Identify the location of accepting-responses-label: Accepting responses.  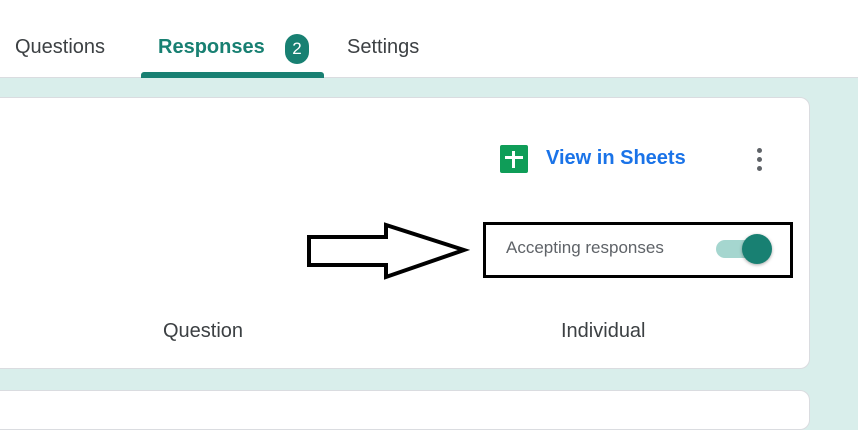
(585, 247).